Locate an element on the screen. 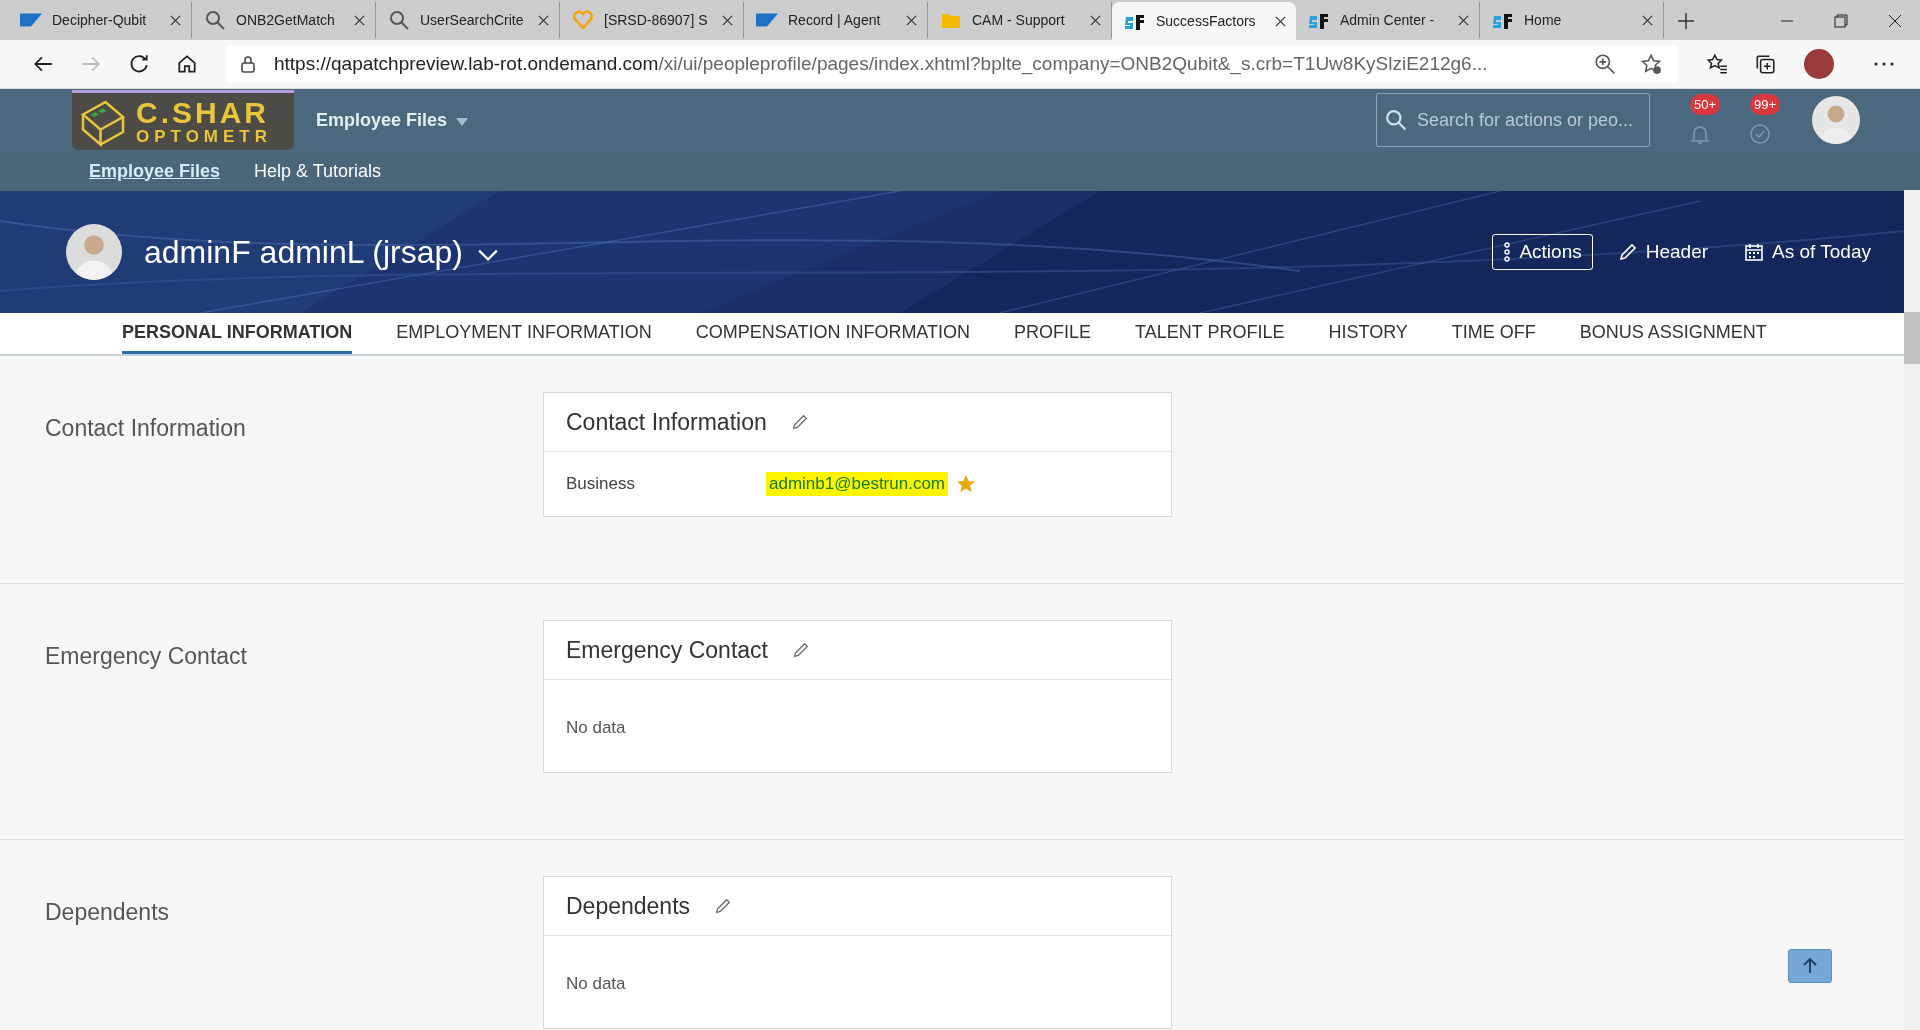 The height and width of the screenshot is (1030, 1920). pencil-icon is located at coordinates (1627, 252).